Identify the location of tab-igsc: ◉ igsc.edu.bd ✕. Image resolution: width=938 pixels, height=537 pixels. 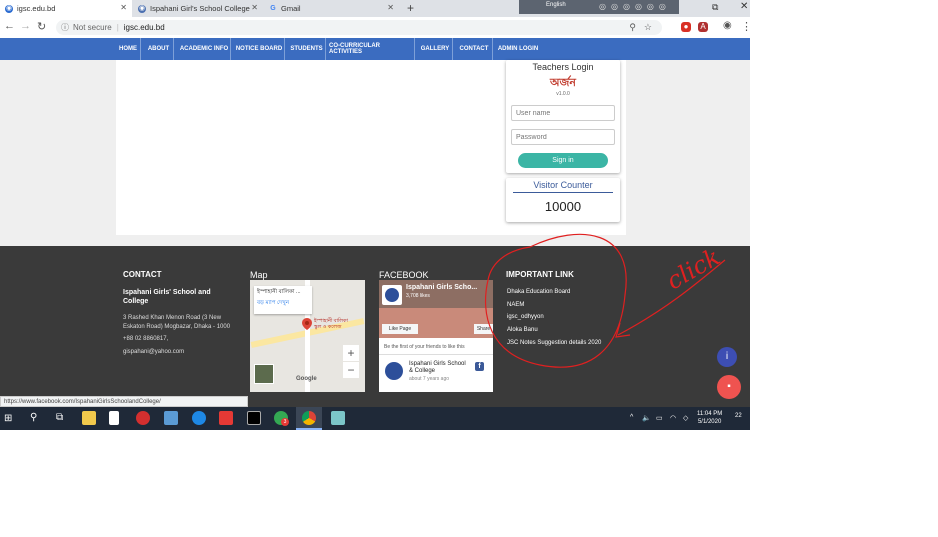
(66, 8).